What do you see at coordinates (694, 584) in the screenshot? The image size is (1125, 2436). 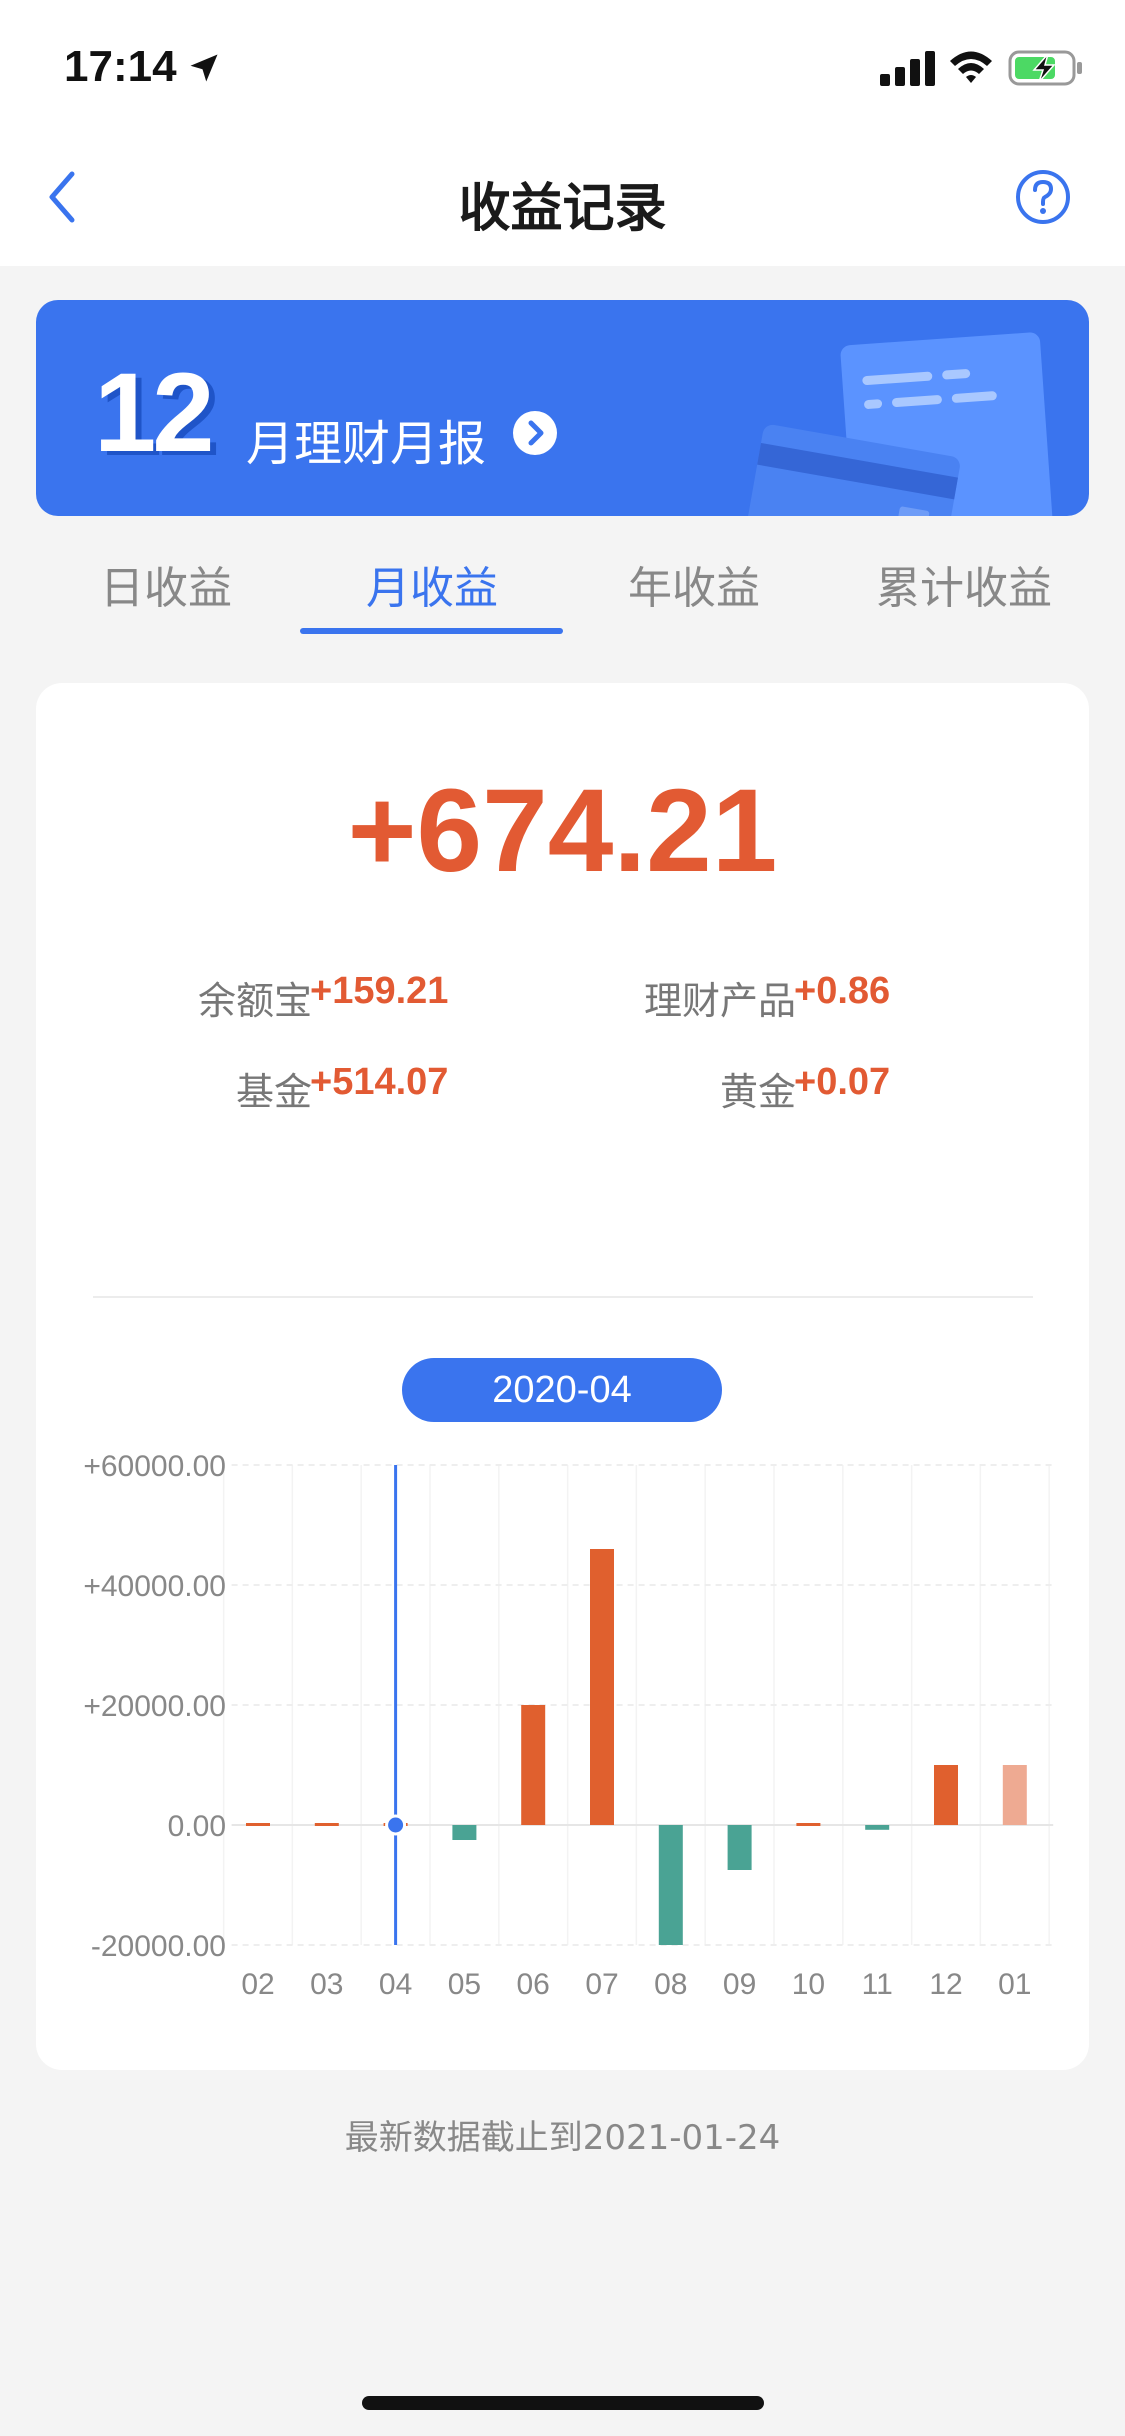 I see `tab-yearly: 年收益` at bounding box center [694, 584].